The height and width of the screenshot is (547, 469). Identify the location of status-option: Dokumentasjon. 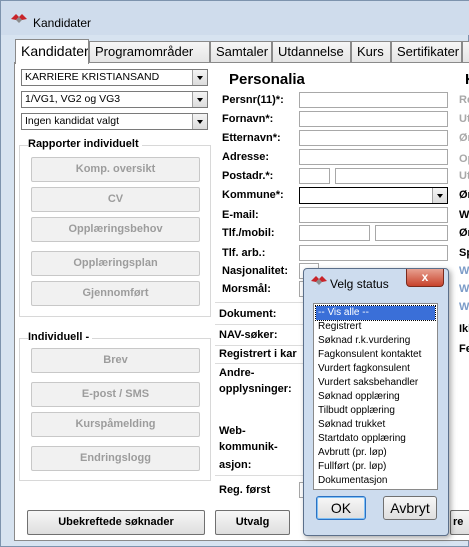
(375, 481).